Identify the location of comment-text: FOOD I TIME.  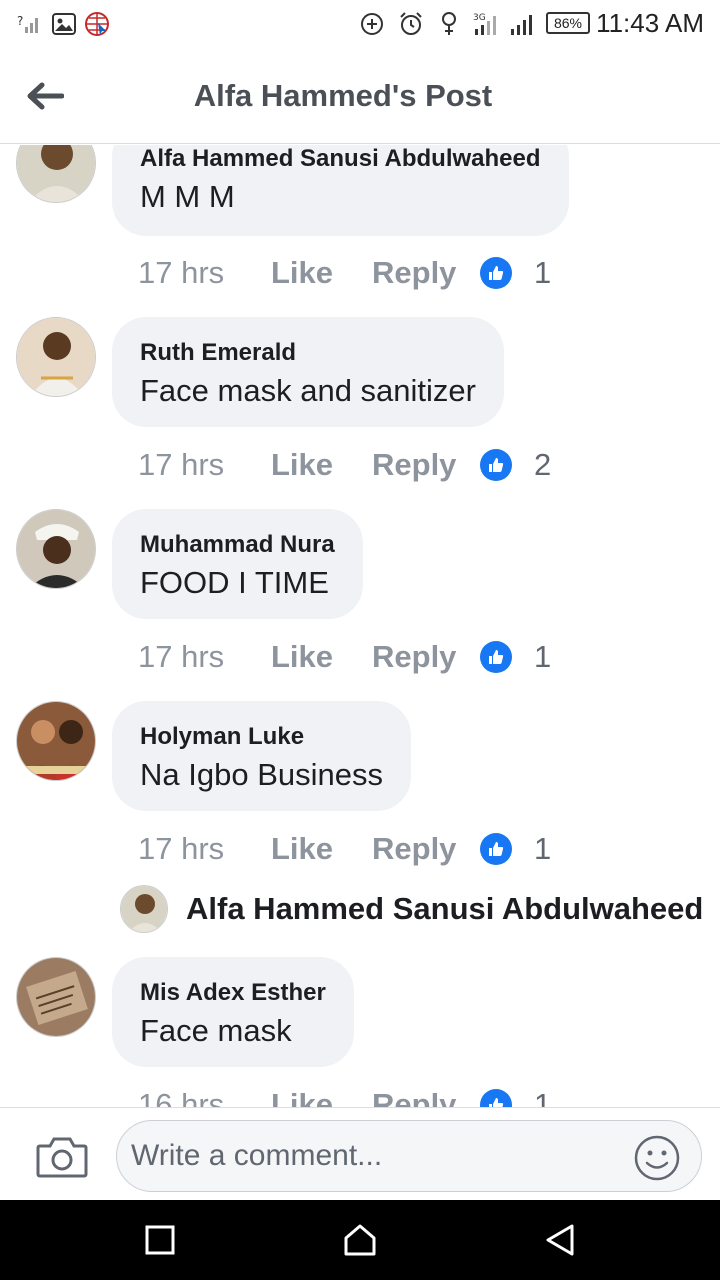
(234, 582).